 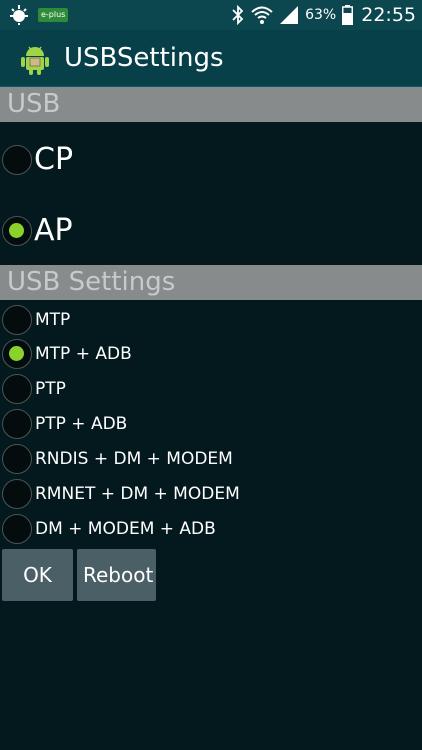 I want to click on app-title: USBSettings, so click(x=144, y=58).